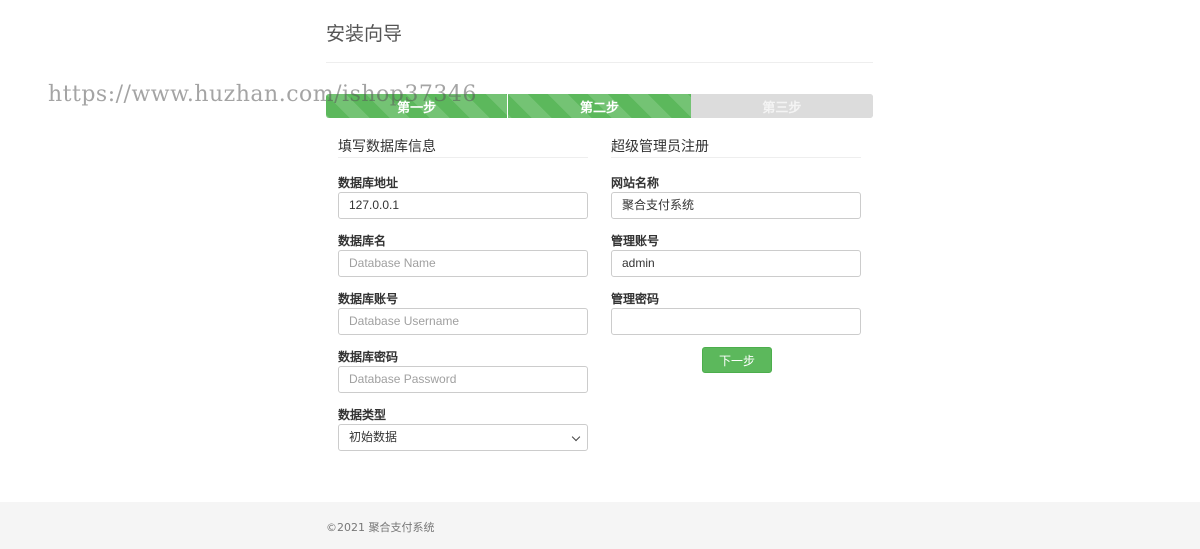 The width and height of the screenshot is (1200, 549). Describe the element at coordinates (736, 263) in the screenshot. I see `admin-account-input: admin` at that location.